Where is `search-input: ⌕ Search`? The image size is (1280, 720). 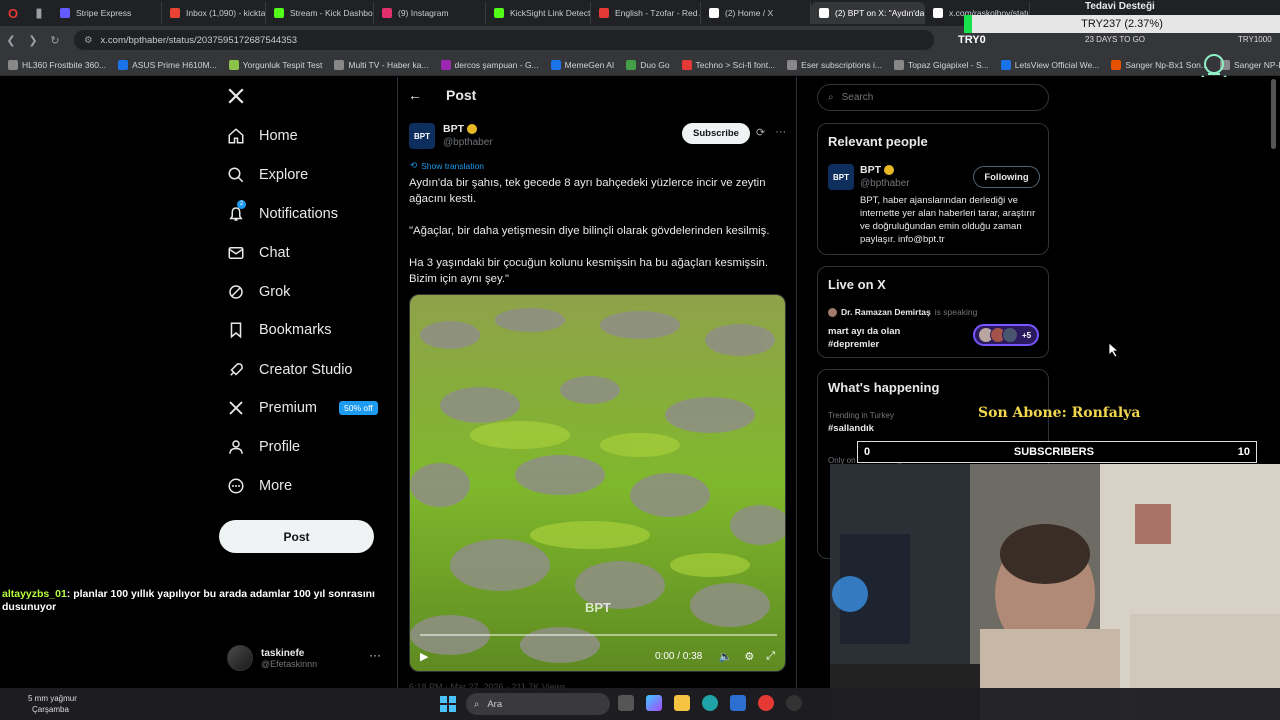
search-input: ⌕ Search is located at coordinates (933, 97).